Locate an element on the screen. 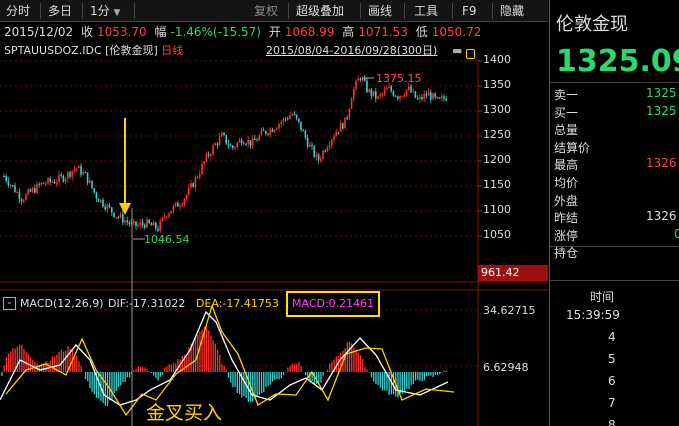 The image size is (679, 426). overlay-button: 超级叠加 is located at coordinates (320, 11).